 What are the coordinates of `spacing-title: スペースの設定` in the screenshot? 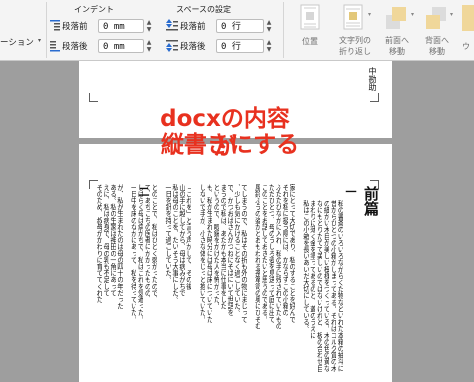 It's located at (204, 9).